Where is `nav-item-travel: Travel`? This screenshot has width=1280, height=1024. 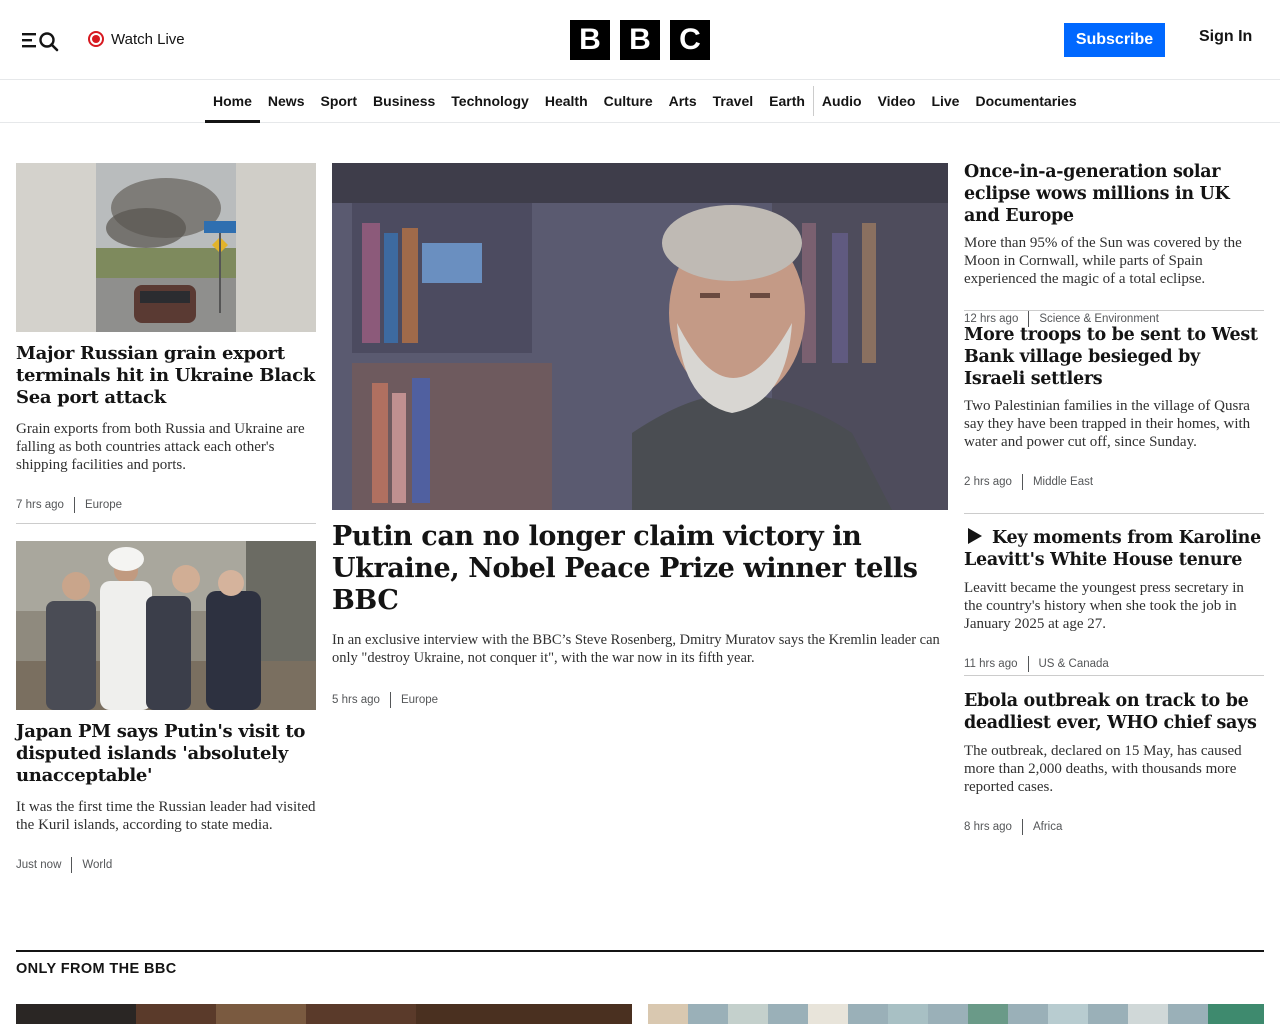 nav-item-travel: Travel is located at coordinates (733, 101).